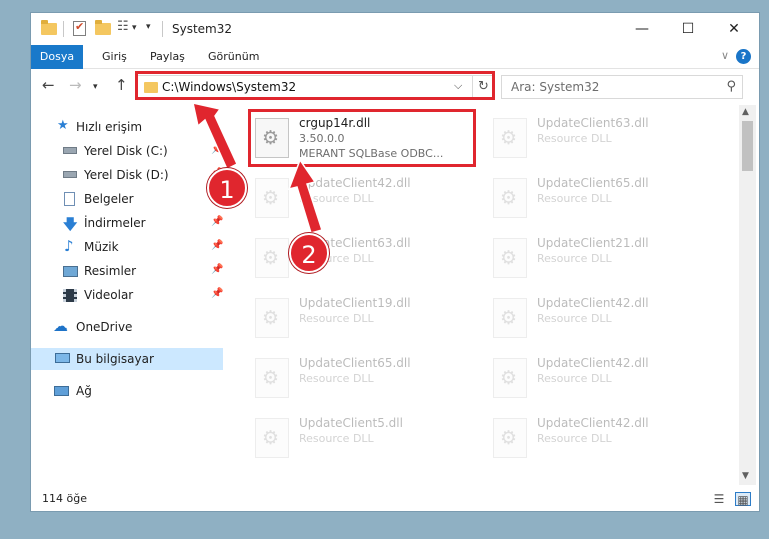 The width and height of the screenshot is (769, 539). I want to click on scroll-up-icon: ▲, so click(745, 112).